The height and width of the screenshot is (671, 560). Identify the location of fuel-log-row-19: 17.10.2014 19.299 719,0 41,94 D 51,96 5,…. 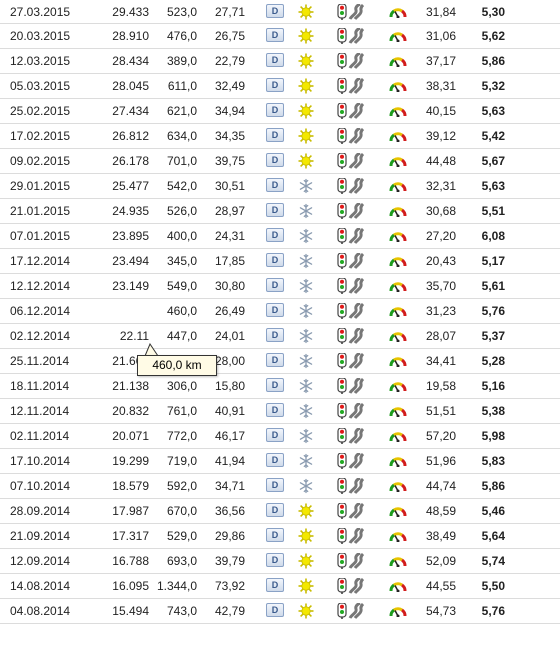
(280, 461).